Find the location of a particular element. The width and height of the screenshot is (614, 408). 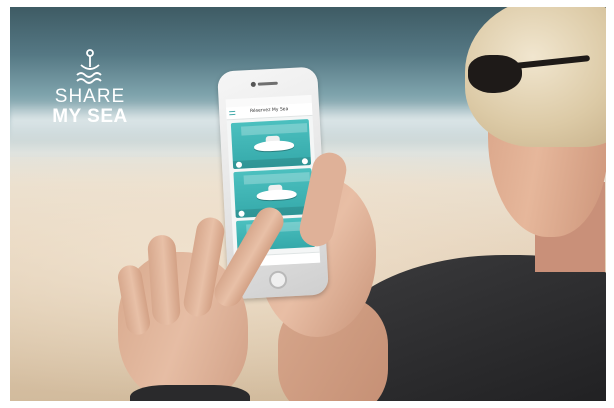

share-my-sea-logo: SHARE MY SEA is located at coordinates (90, 87).